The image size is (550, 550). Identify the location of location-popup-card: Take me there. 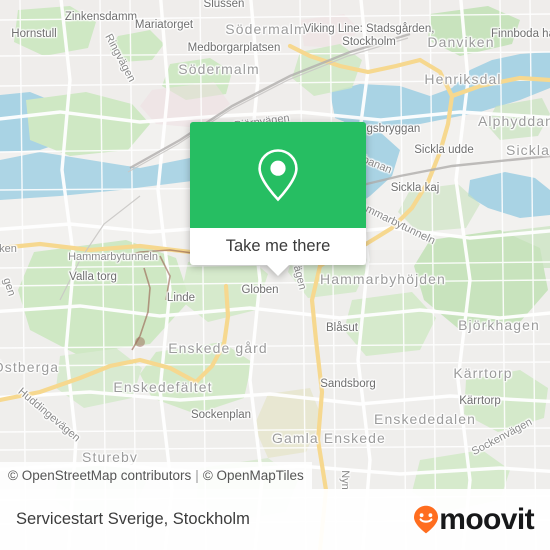
(278, 199).